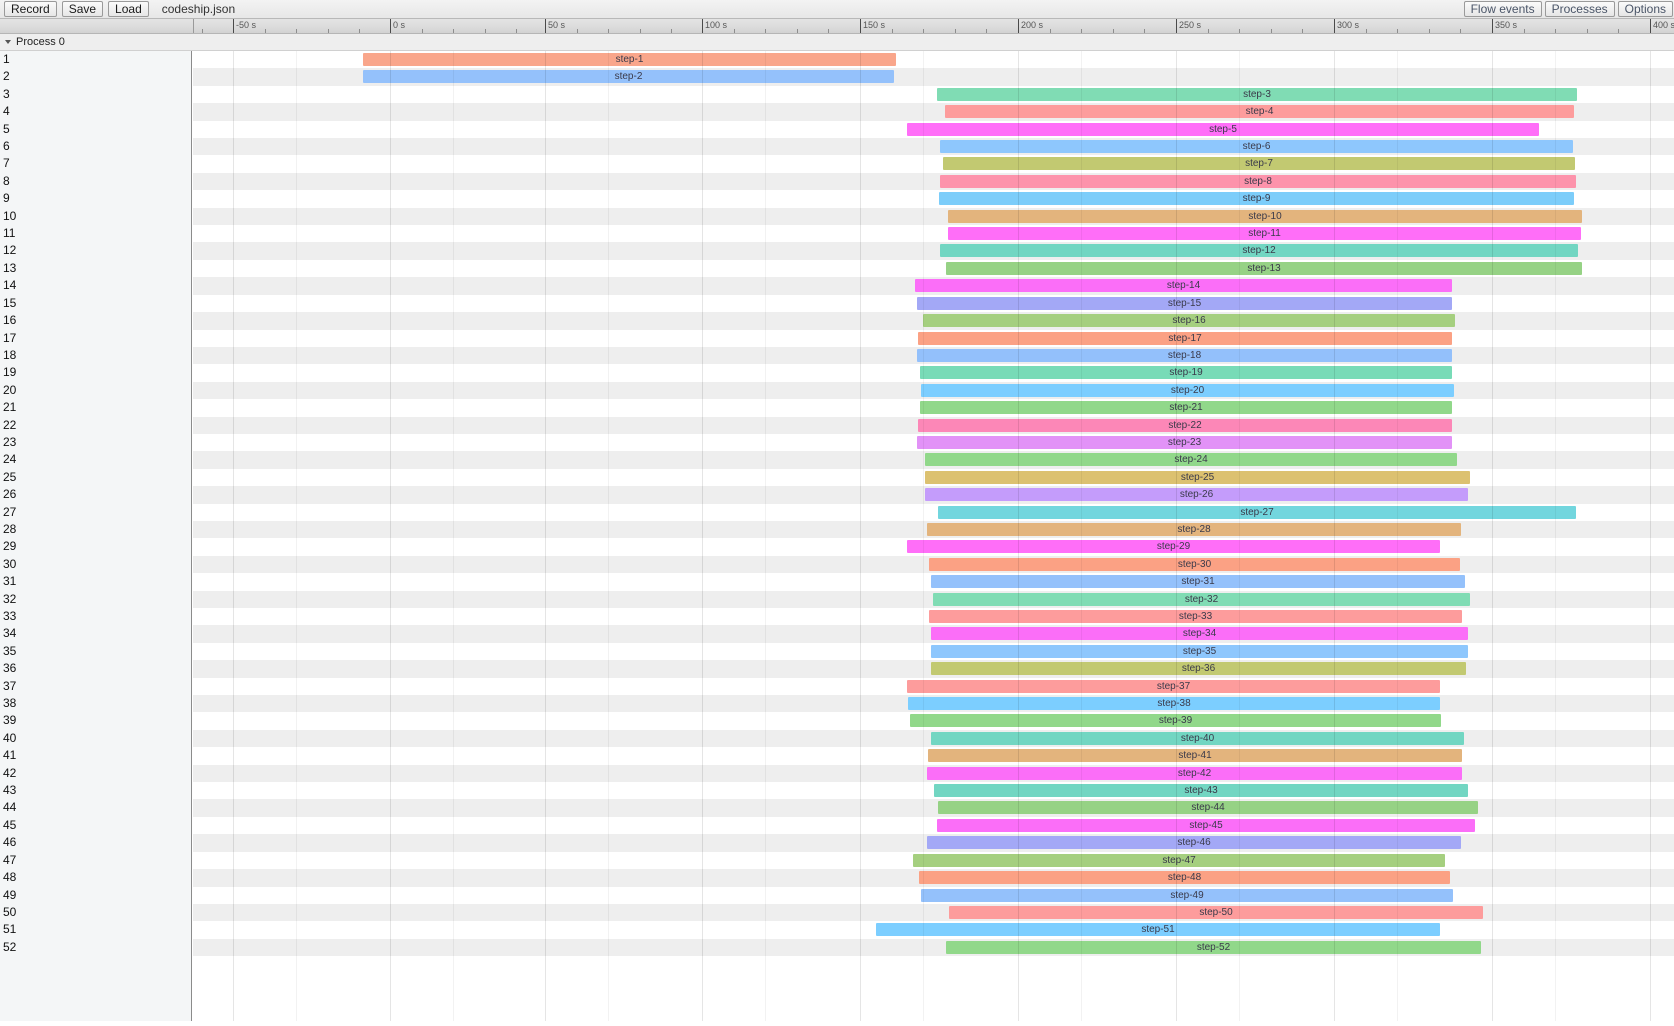  What do you see at coordinates (933, 234) in the screenshot?
I see `timeline-row: step-11` at bounding box center [933, 234].